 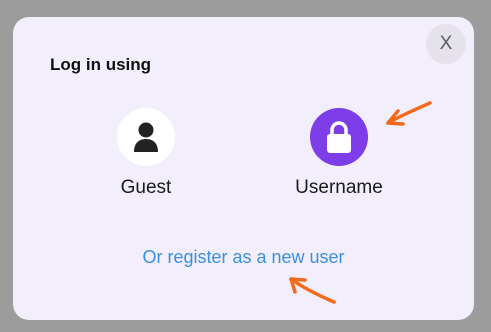 What do you see at coordinates (446, 44) in the screenshot?
I see `close-button: X` at bounding box center [446, 44].